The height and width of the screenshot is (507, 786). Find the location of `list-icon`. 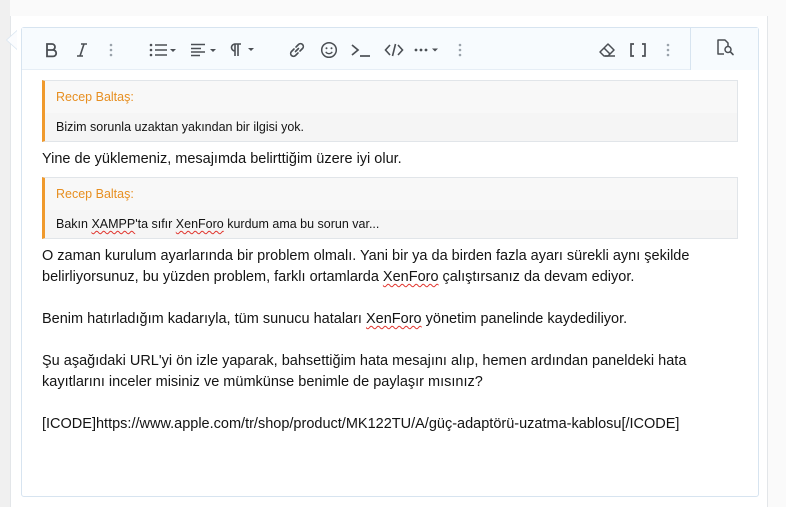

list-icon is located at coordinates (163, 50).